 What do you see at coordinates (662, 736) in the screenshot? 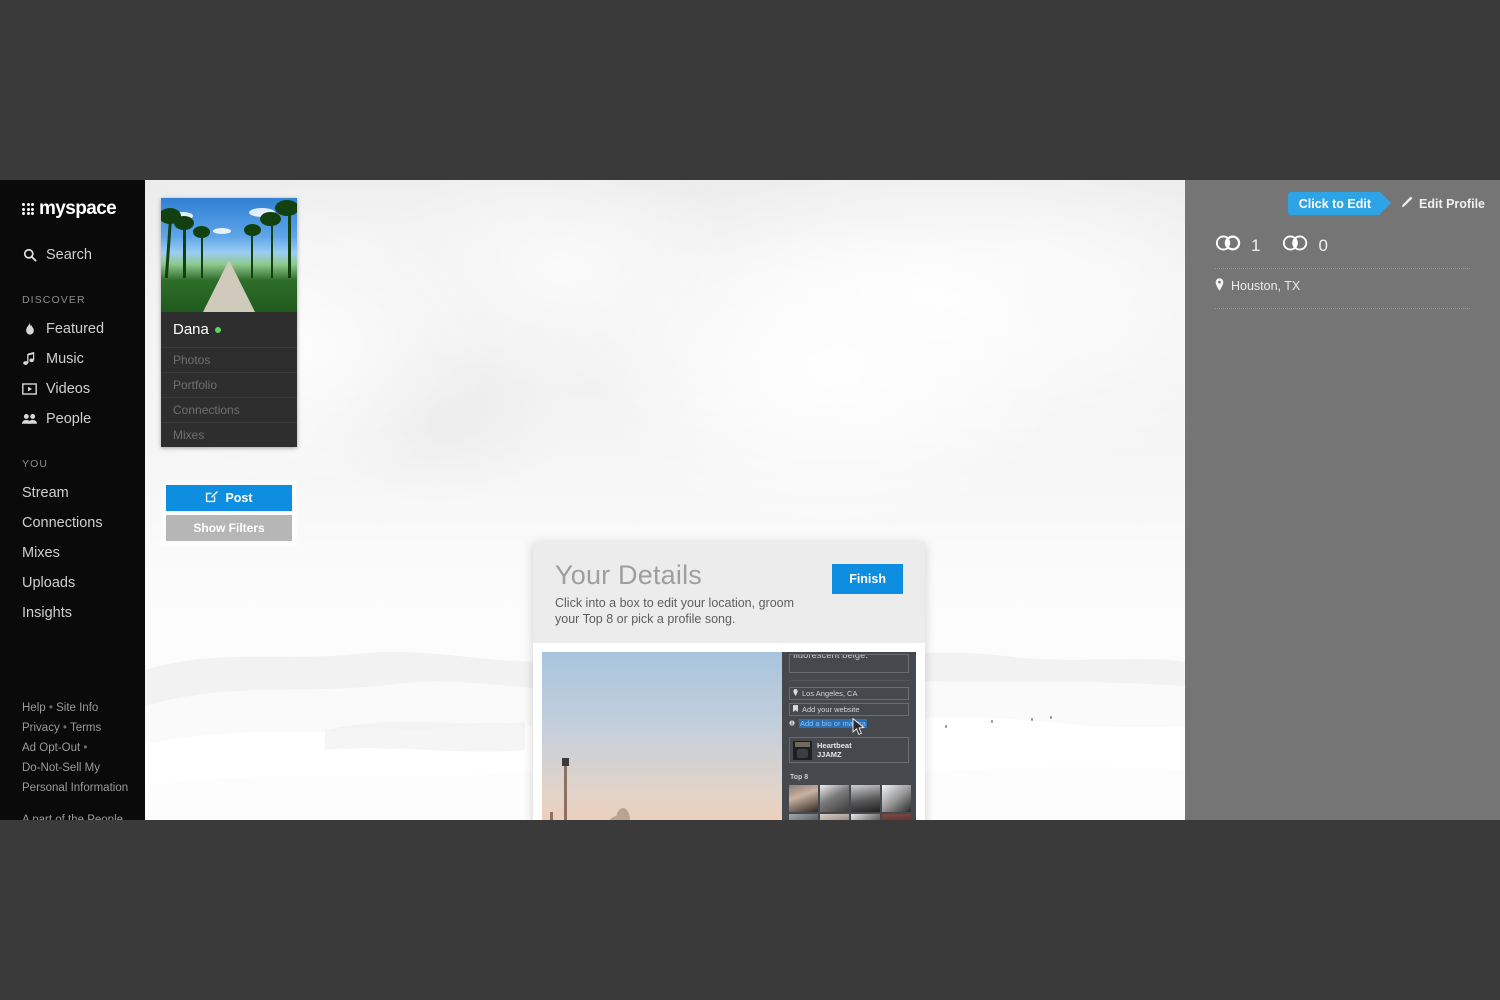
I see `preview-cover-photo` at bounding box center [662, 736].